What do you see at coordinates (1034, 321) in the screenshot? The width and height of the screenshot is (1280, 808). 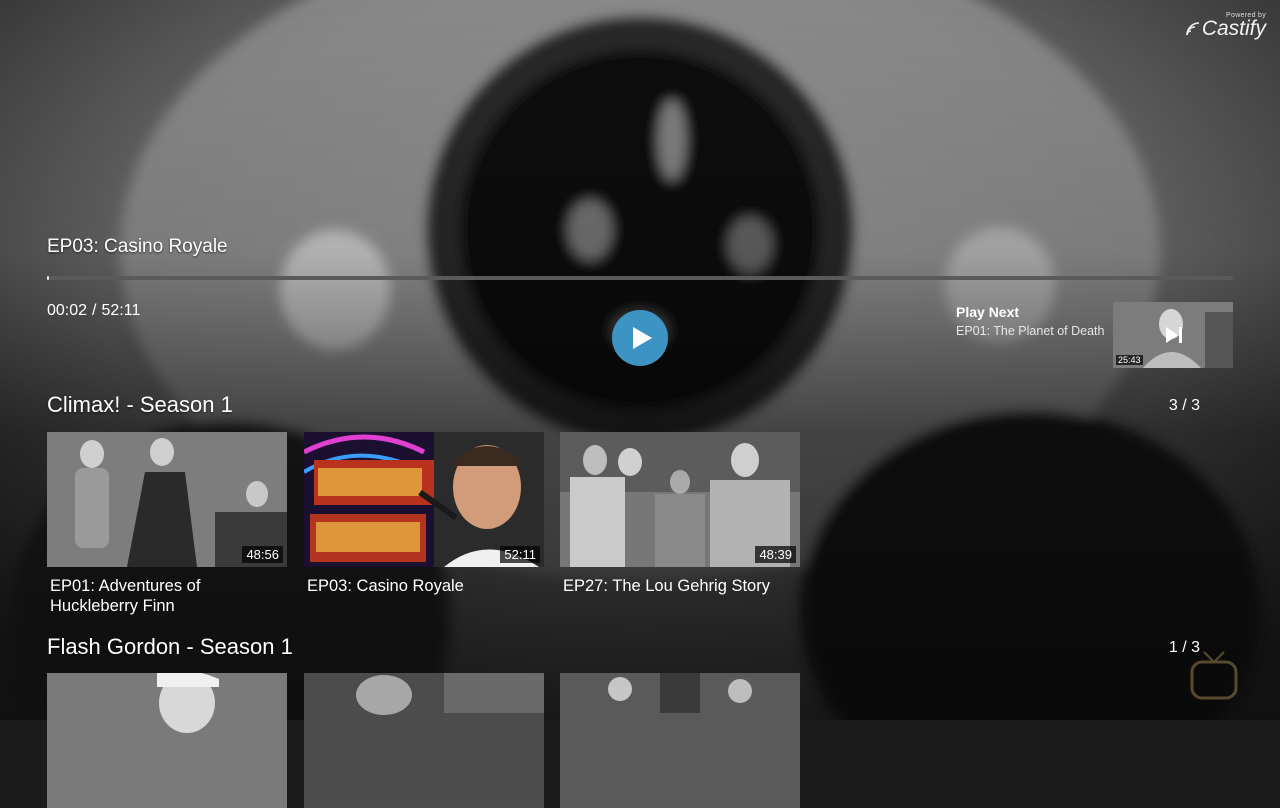 I see `play-next-info: Play Next EP01: The Planet of Death` at bounding box center [1034, 321].